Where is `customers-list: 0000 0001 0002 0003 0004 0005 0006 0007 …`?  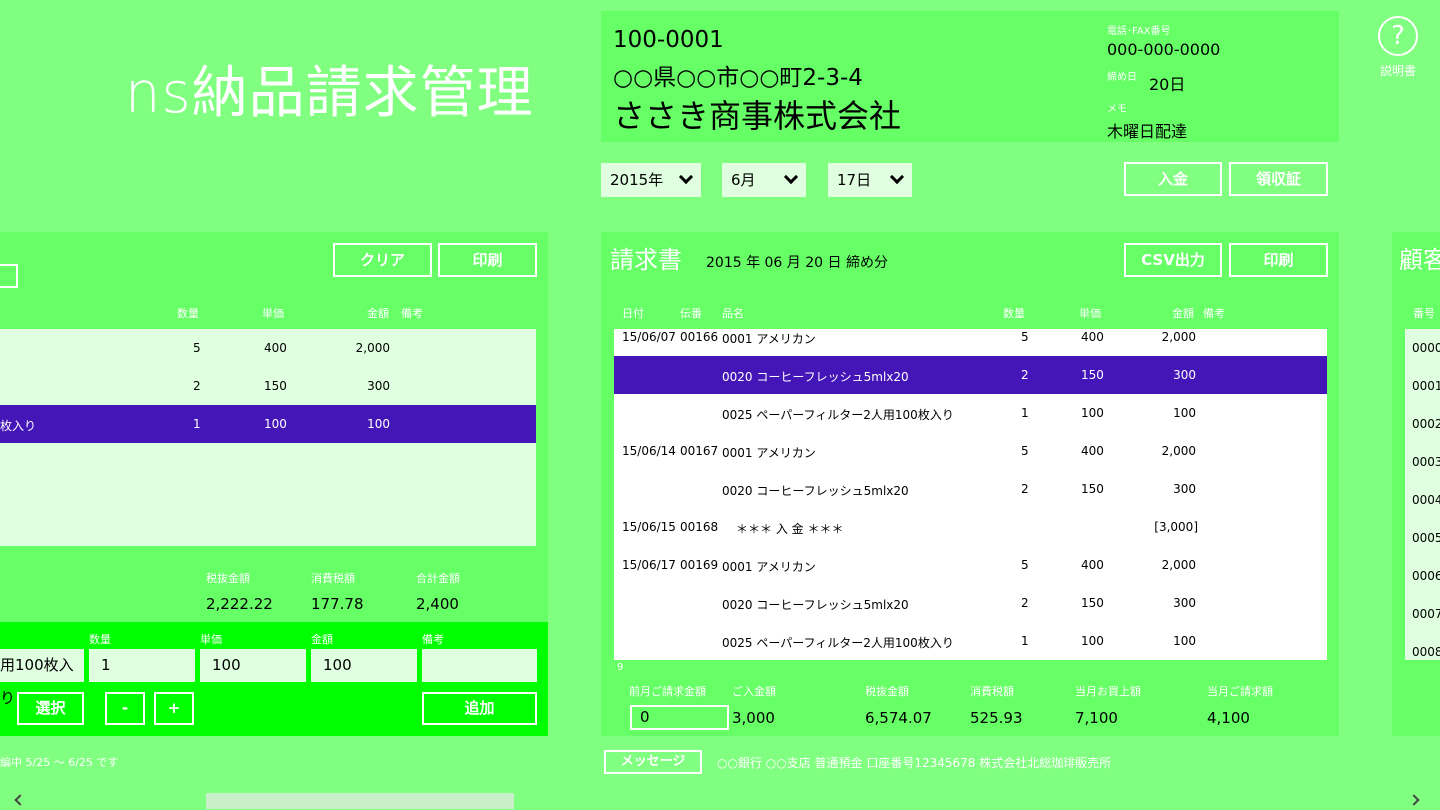
customers-list: 0000 0001 0002 0003 0004 0005 0006 0007 … is located at coordinates (1422, 494).